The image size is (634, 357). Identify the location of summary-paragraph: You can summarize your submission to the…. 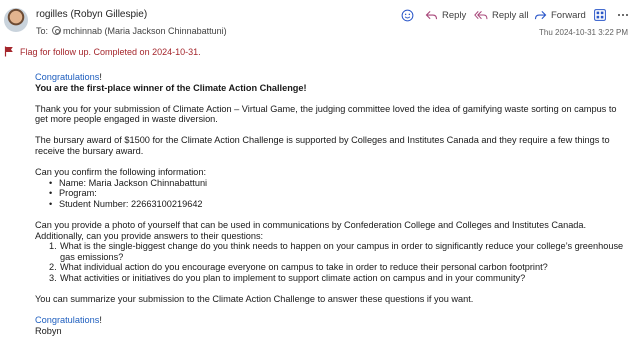
(254, 299).